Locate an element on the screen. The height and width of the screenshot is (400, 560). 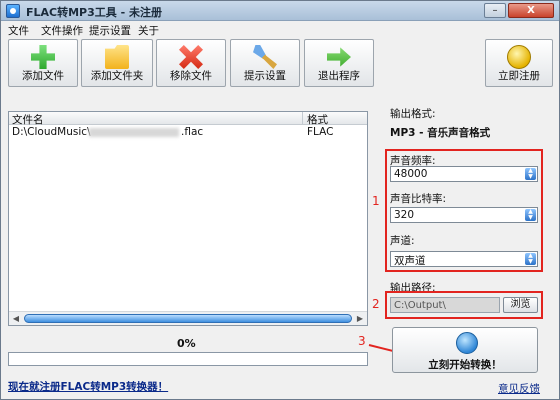
output-format-value: MP3 - 音乐声音格式 is located at coordinates (440, 133).